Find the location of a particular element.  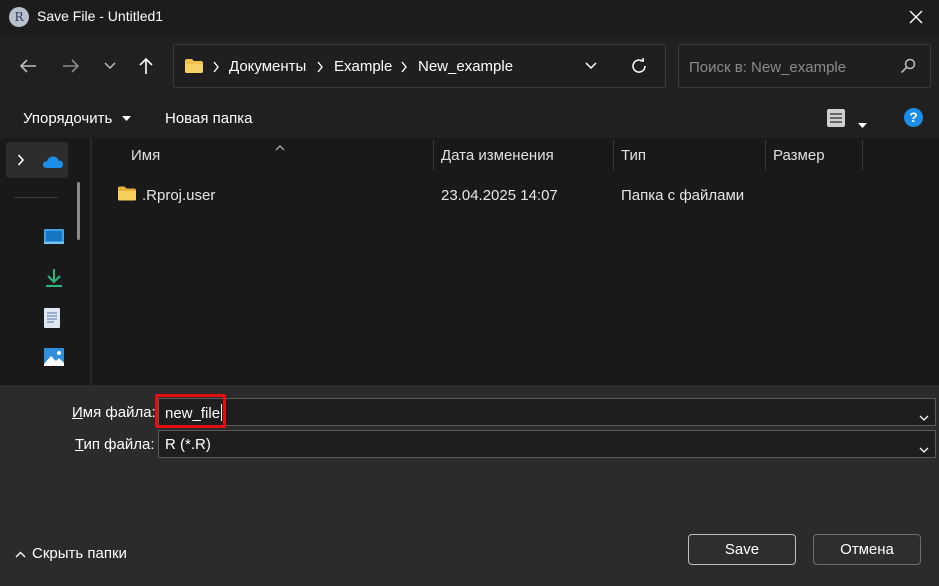

view-options-button is located at coordinates (836, 120).